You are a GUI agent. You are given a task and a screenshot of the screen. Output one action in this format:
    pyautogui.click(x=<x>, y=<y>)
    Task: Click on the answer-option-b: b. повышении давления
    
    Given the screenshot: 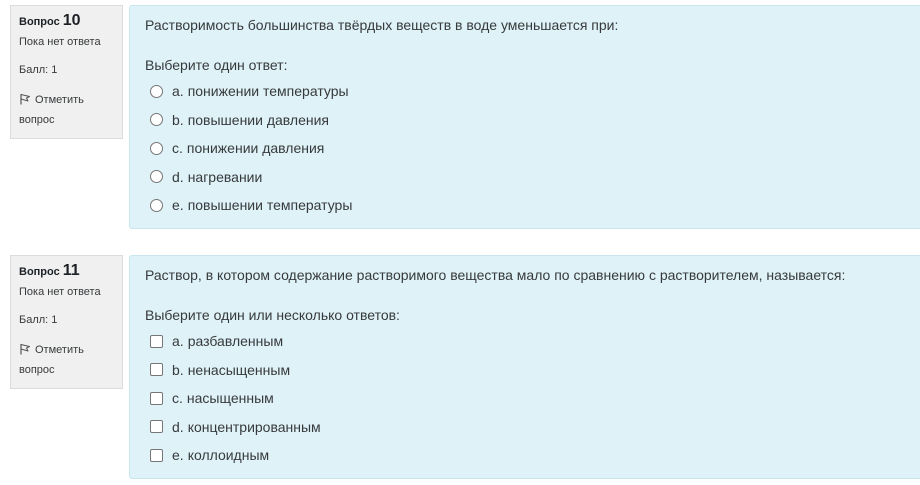 What is the action you would take?
    pyautogui.click(x=526, y=120)
    